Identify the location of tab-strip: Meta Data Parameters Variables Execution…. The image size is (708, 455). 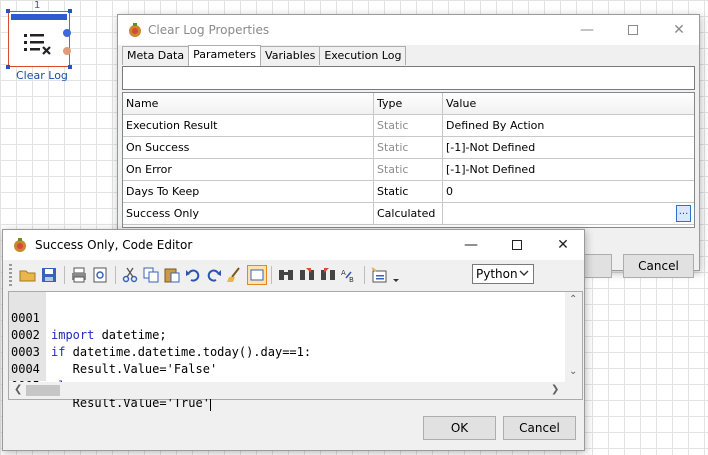
(264, 55).